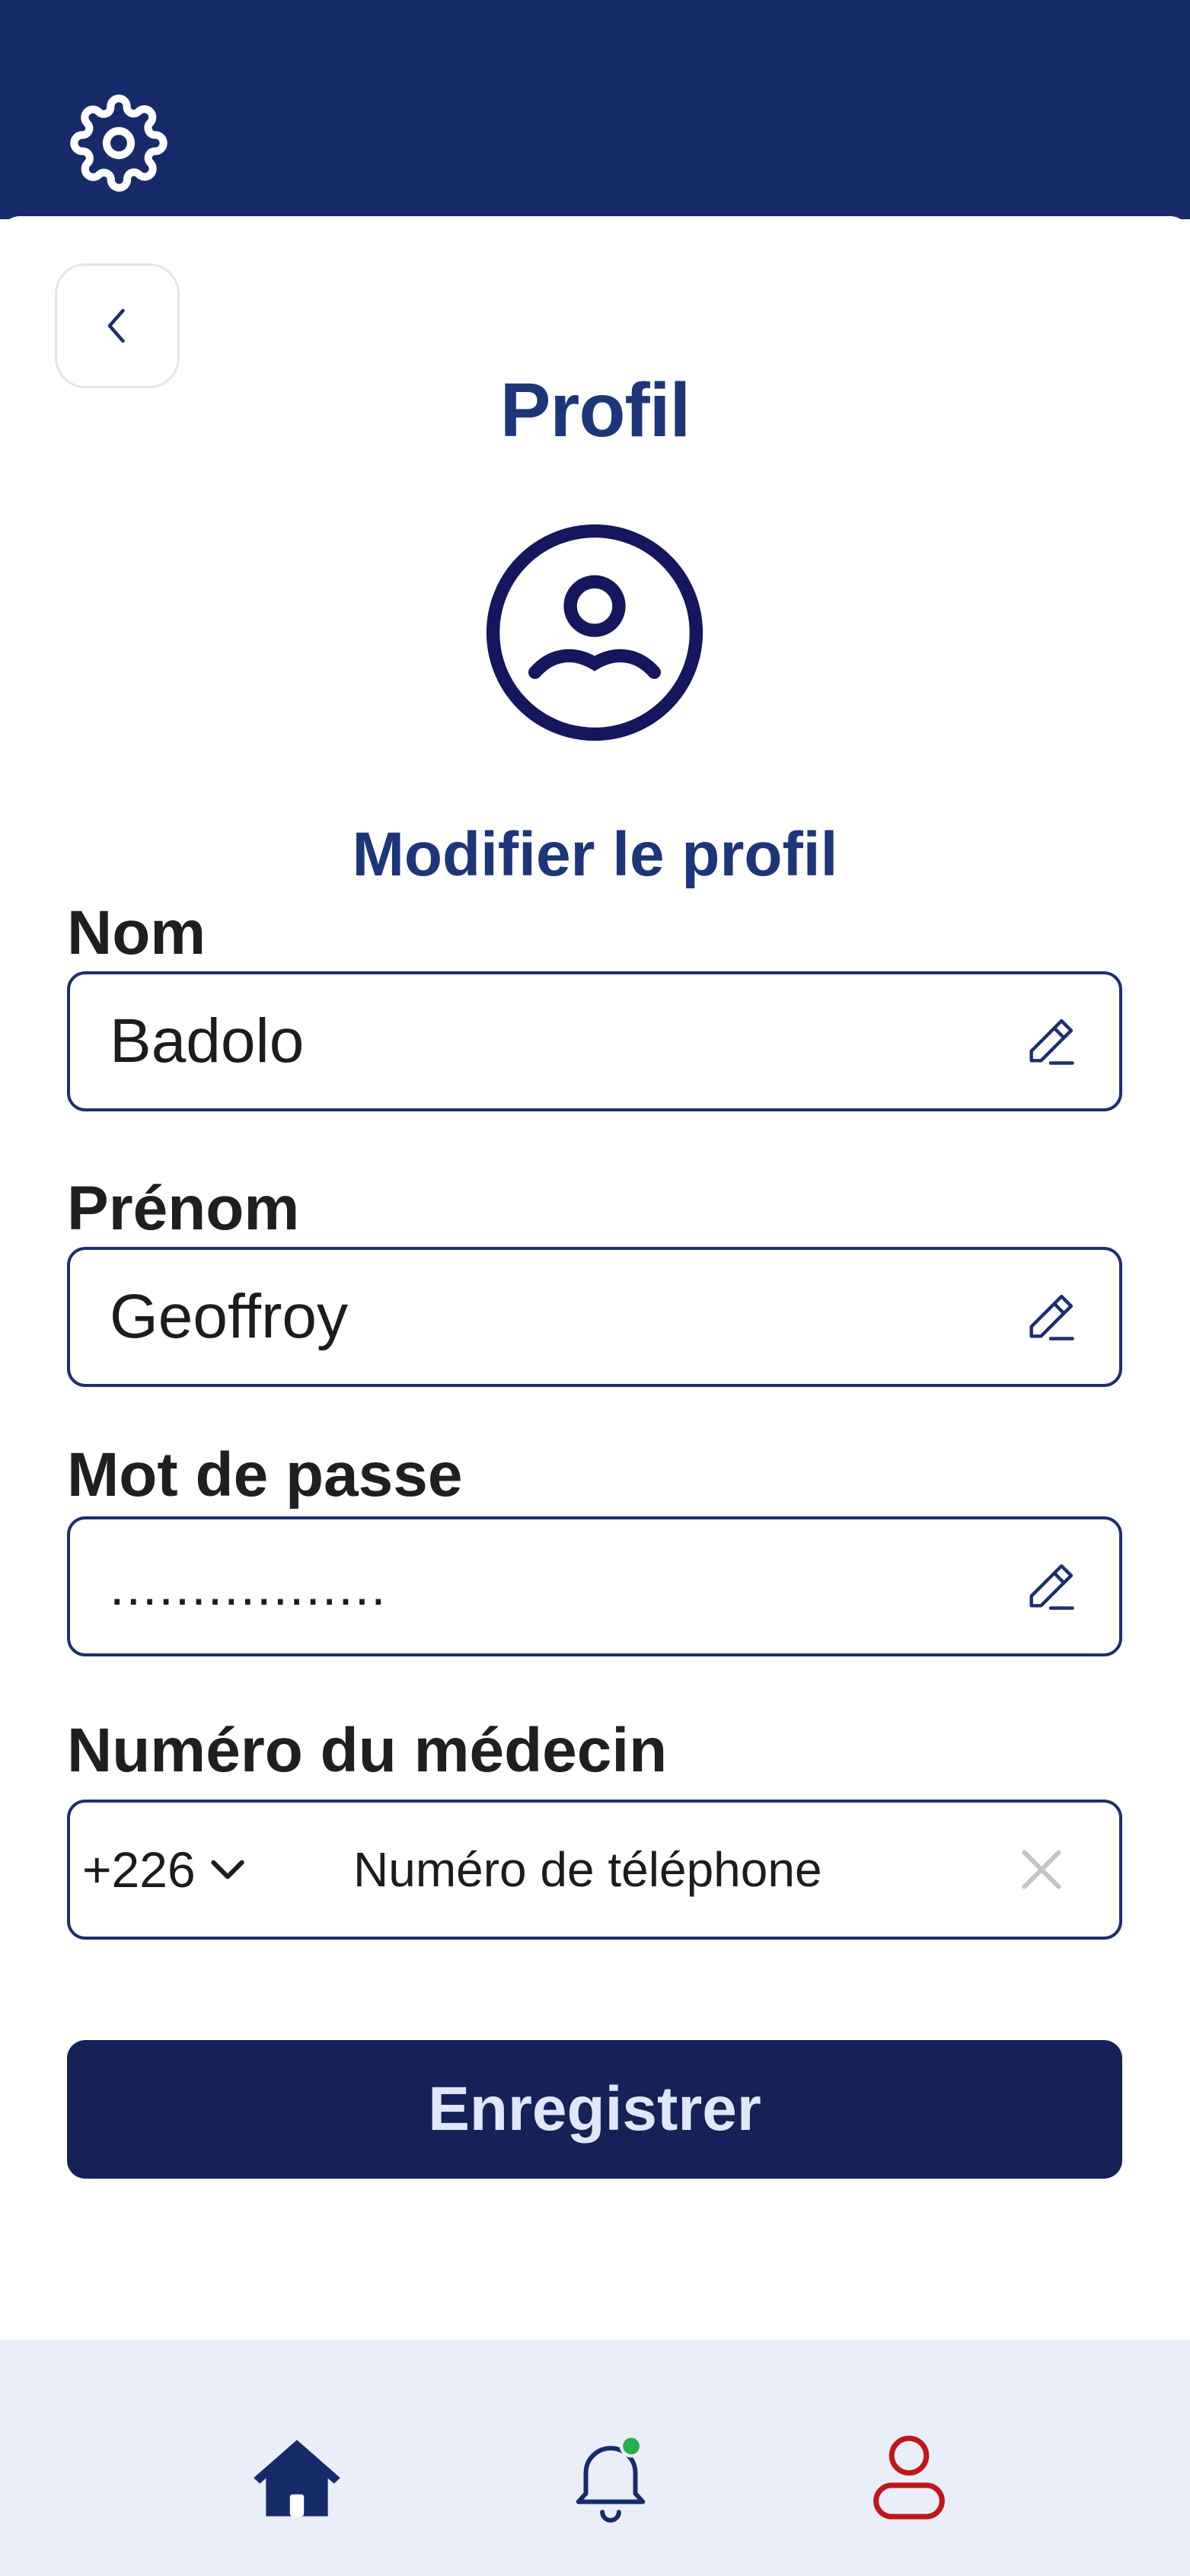 The image size is (1190, 2576). I want to click on prenom-field: Geoffroy, so click(594, 1317).